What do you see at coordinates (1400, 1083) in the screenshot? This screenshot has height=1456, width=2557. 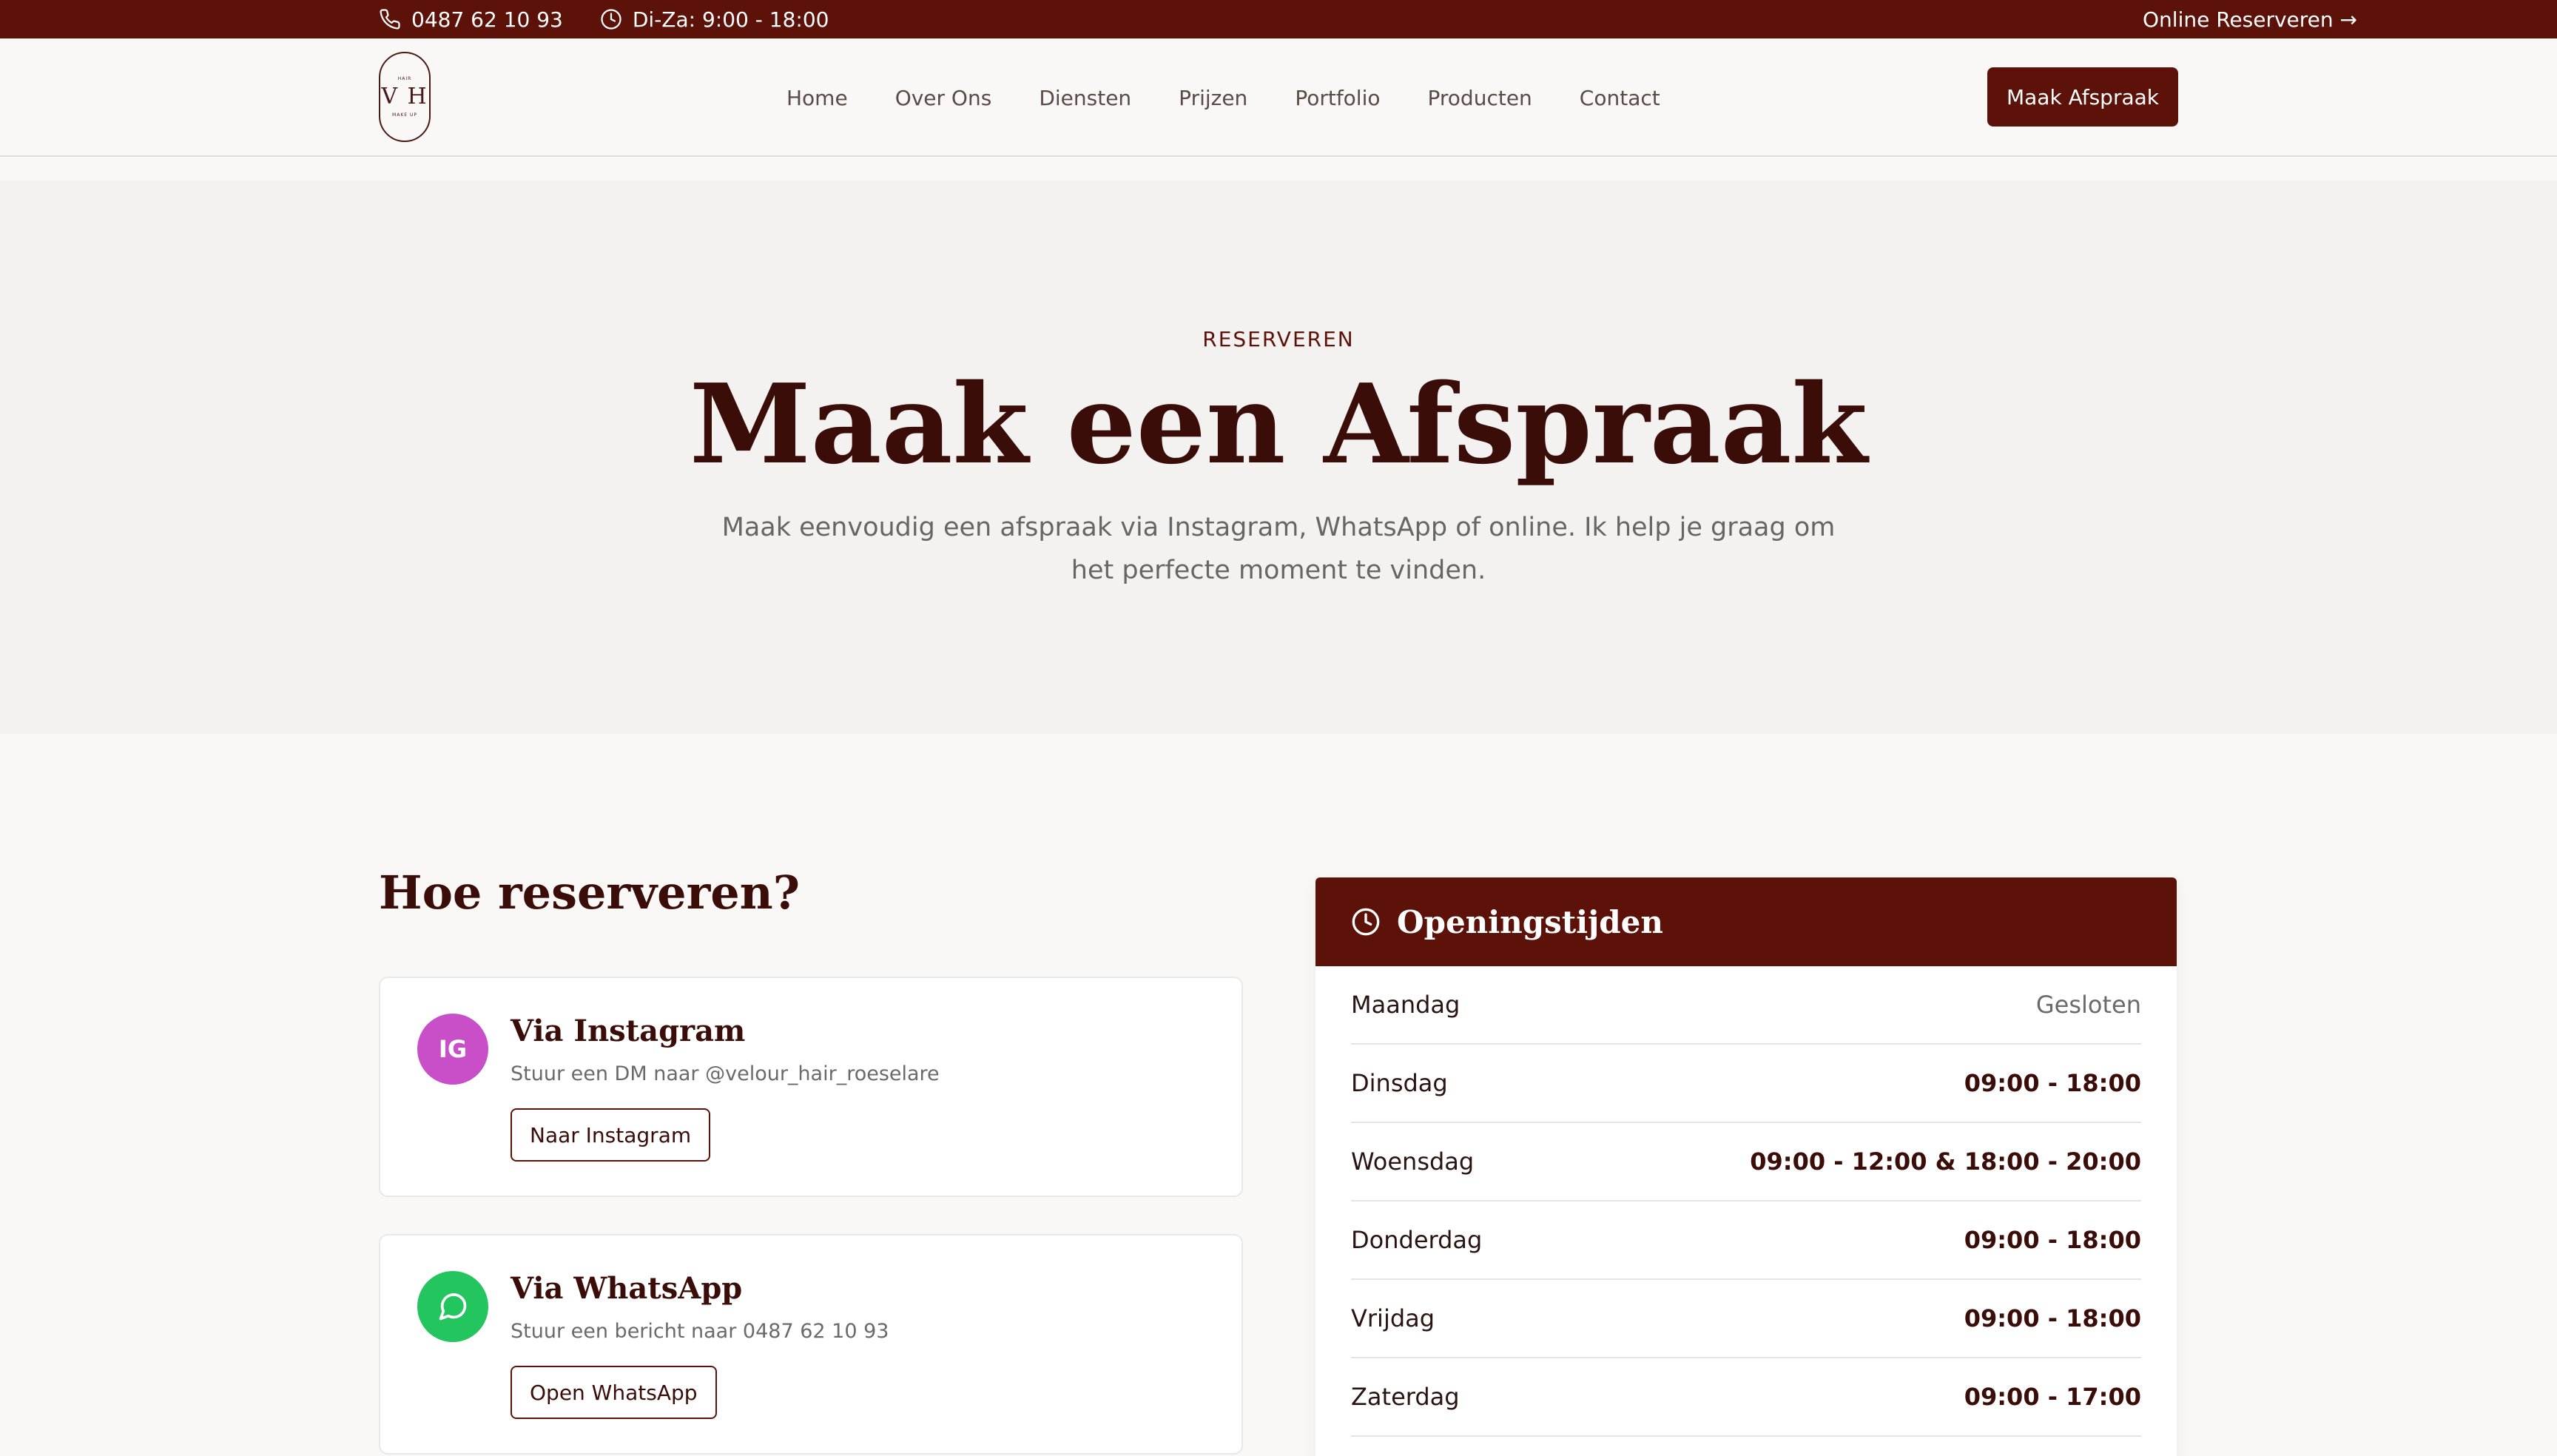 I see `hours-day: Dinsdag` at bounding box center [1400, 1083].